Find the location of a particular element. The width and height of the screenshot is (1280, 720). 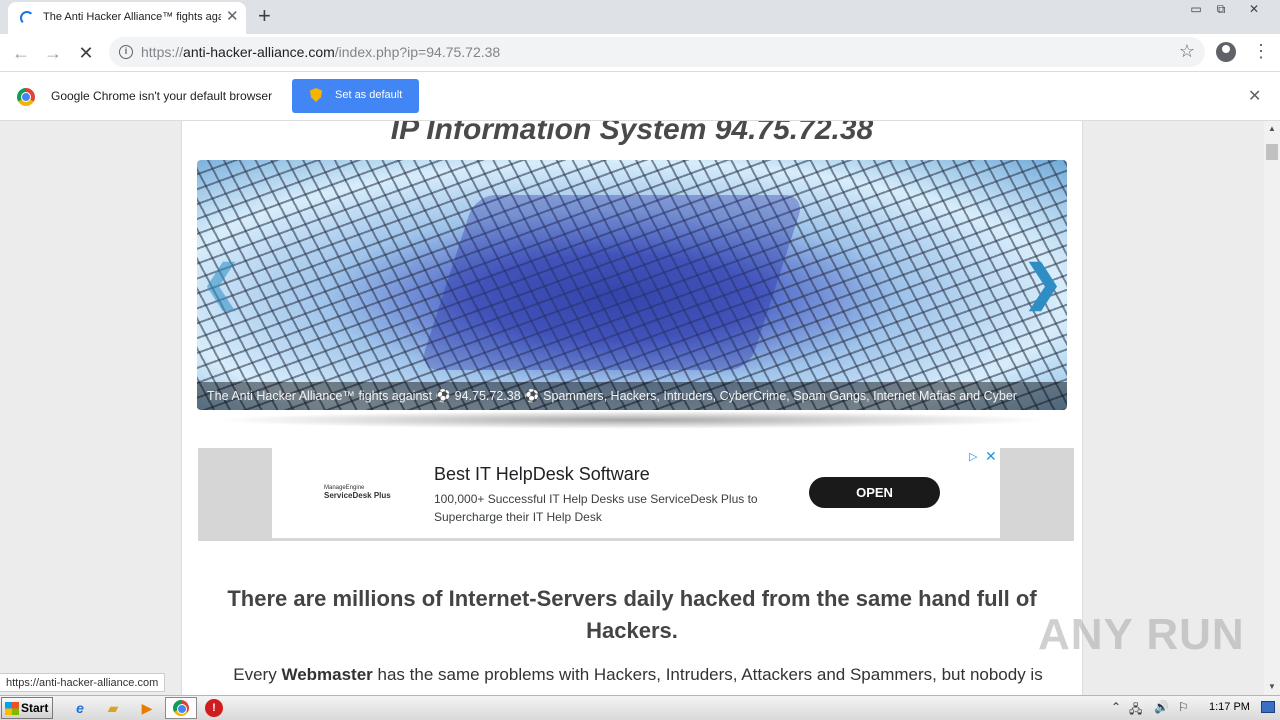

adchoices-icon: ▷ is located at coordinates (973, 456).